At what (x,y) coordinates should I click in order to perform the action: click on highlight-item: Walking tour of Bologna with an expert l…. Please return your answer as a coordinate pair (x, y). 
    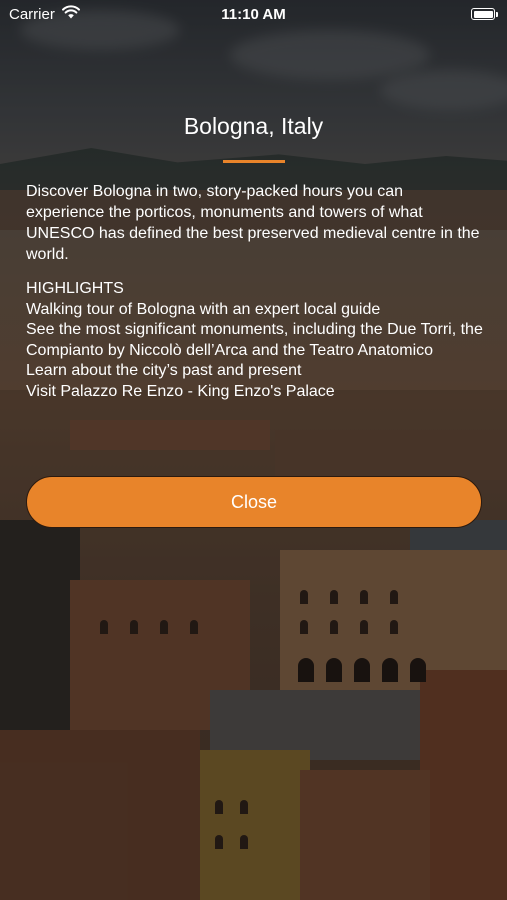
    Looking at the image, I should click on (203, 309).